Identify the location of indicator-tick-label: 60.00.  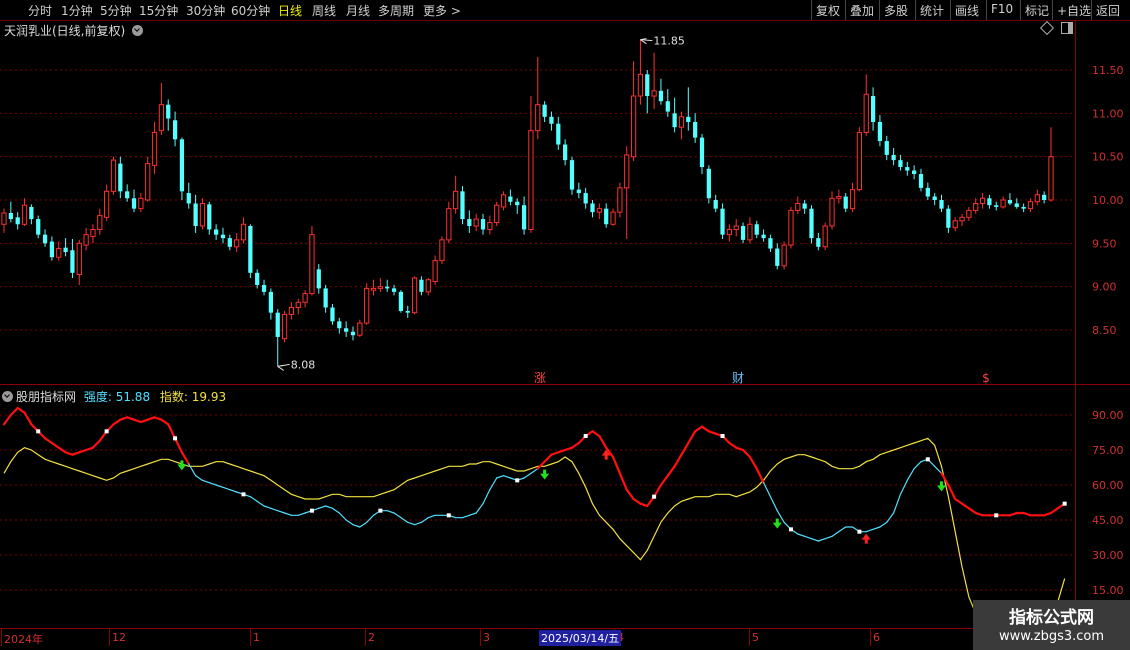
(1108, 485).